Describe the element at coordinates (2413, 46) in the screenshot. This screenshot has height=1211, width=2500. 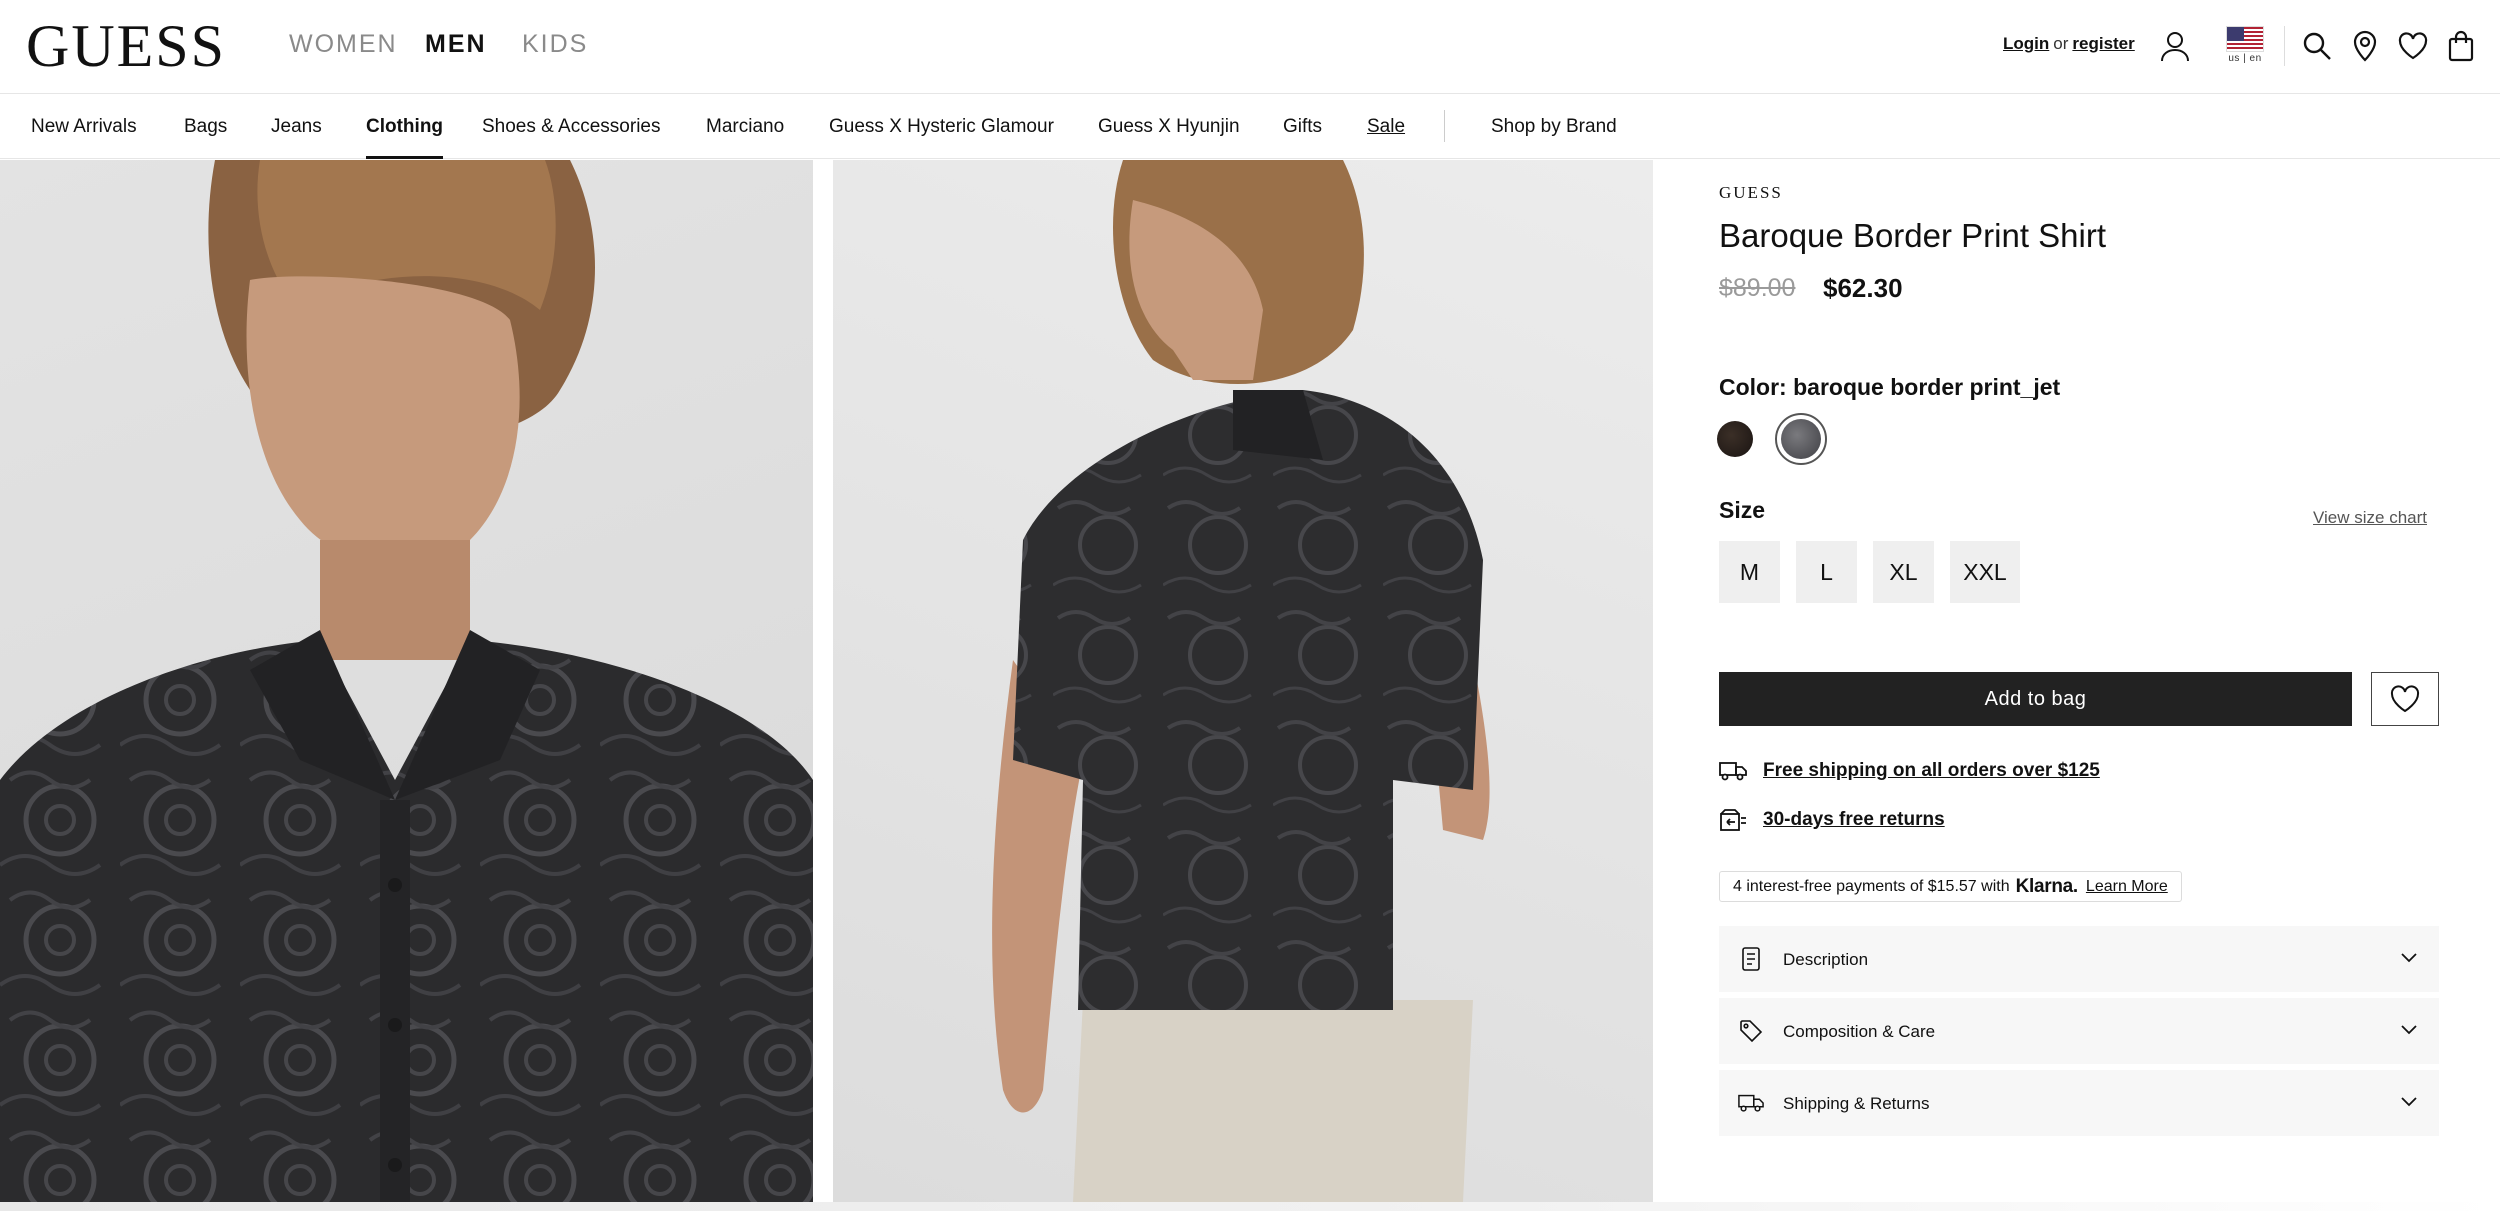
I see `wishlist-icon` at that location.